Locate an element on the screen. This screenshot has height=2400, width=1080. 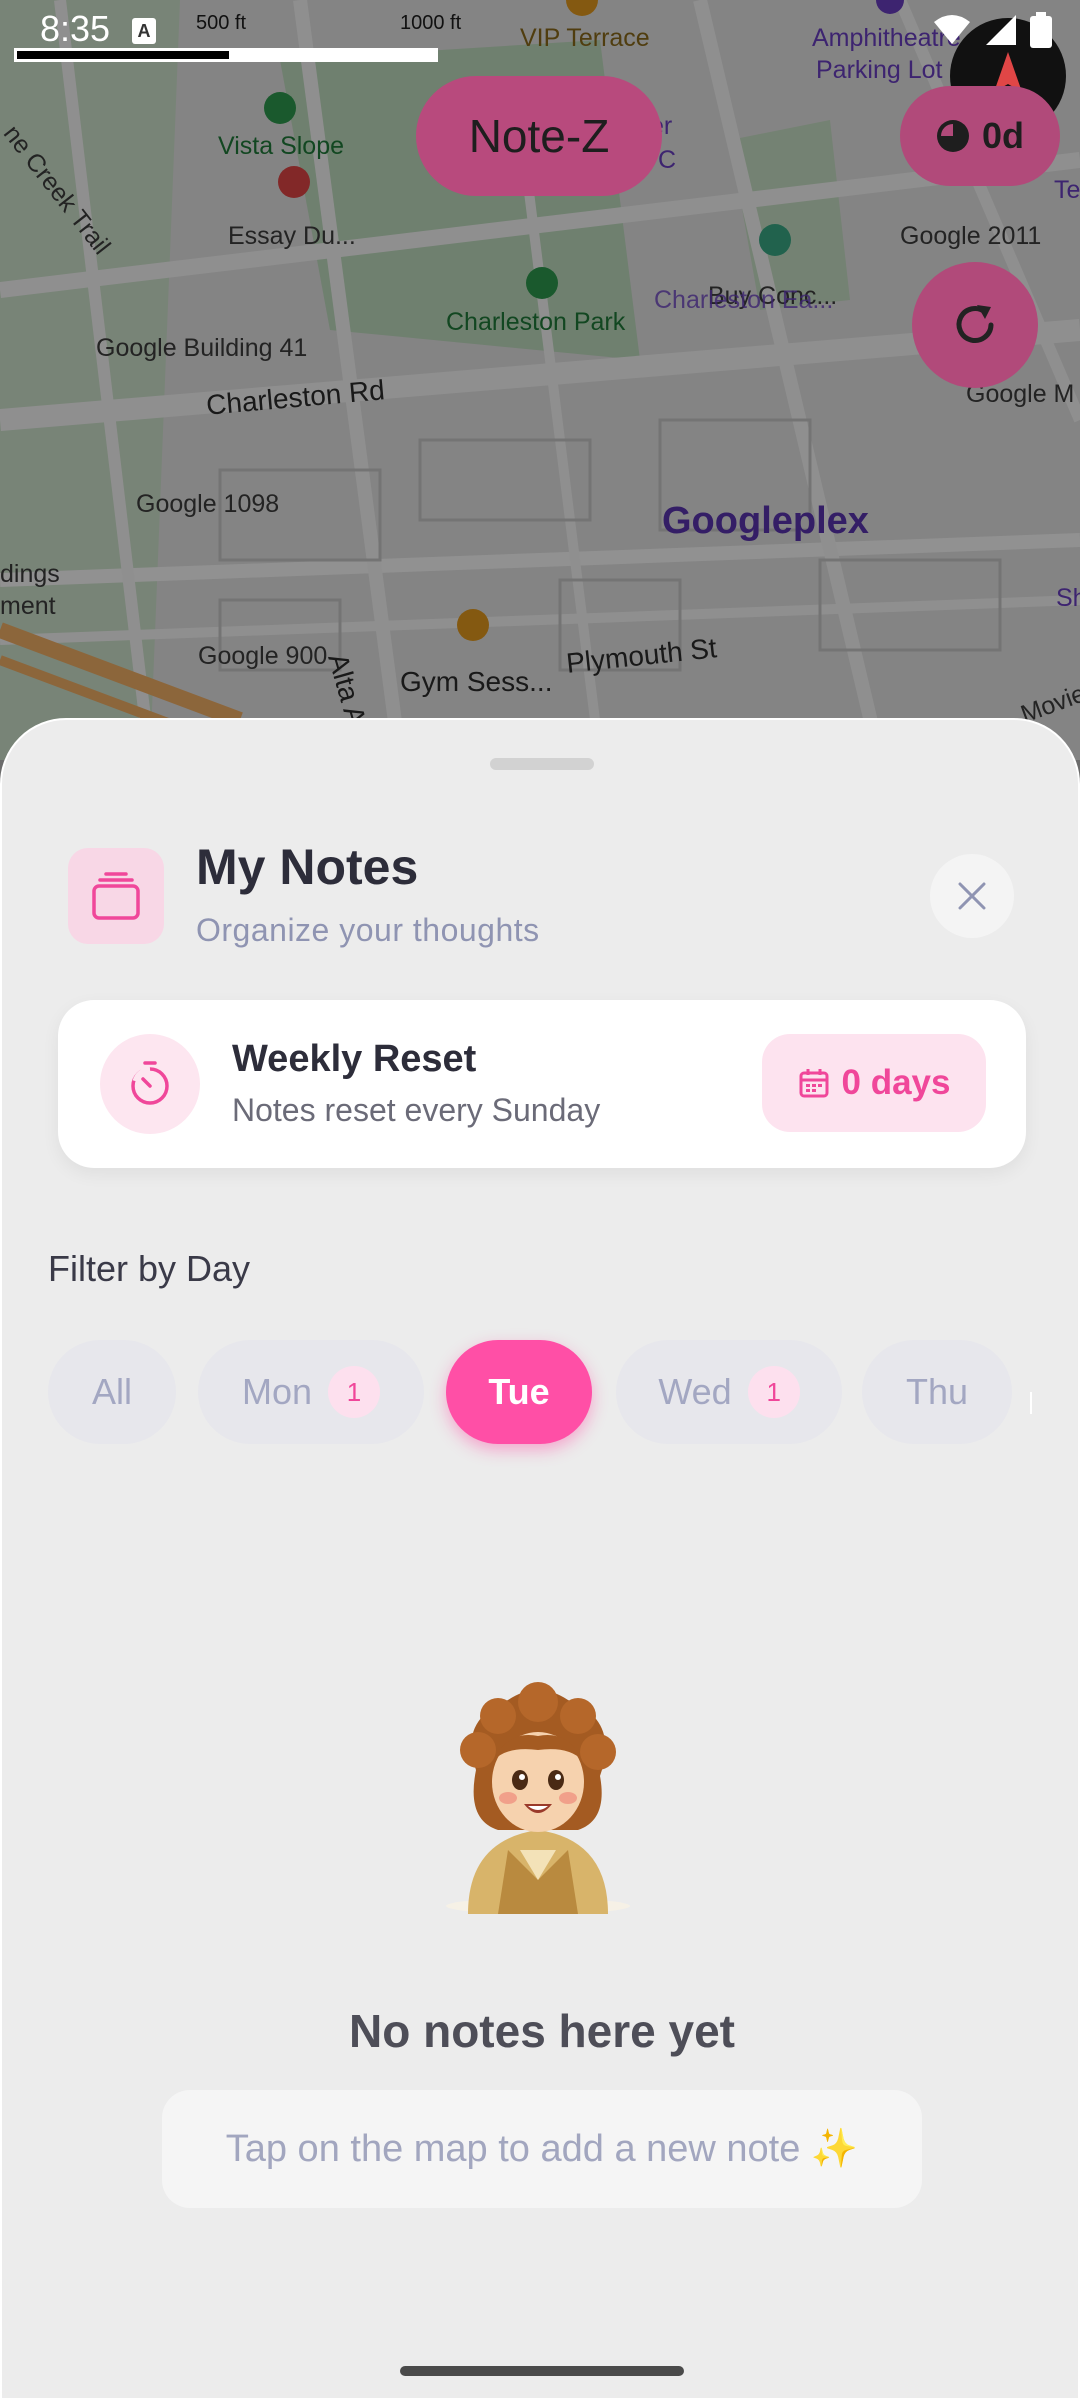
refresh-button is located at coordinates (975, 325).